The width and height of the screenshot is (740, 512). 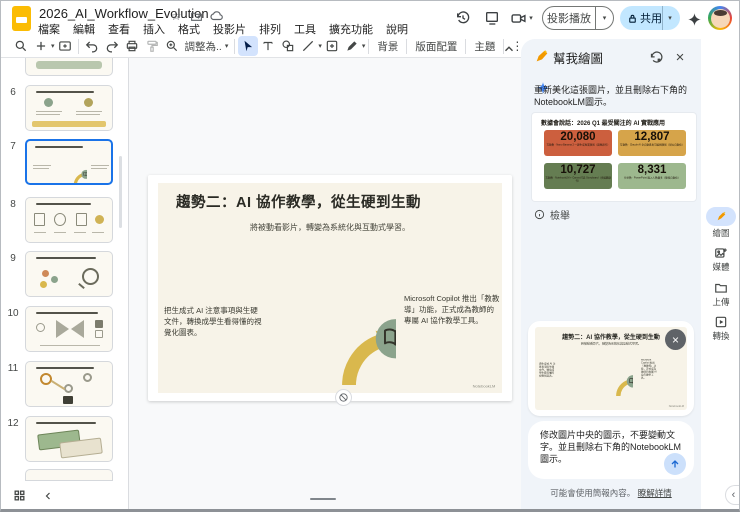 I want to click on print-icon, so click(x=132, y=46).